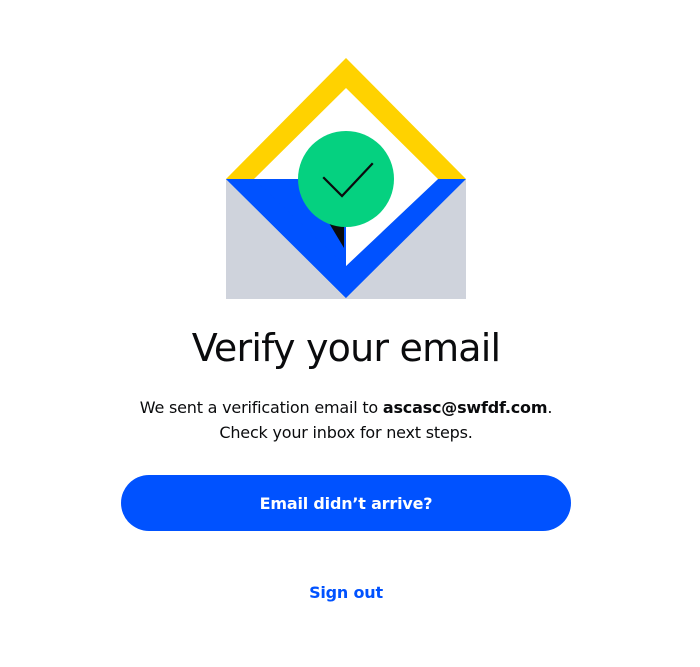 Image resolution: width=700 pixels, height=667 pixels. I want to click on email-didnt-arrive-button: Email didn’t arrive?, so click(346, 503).